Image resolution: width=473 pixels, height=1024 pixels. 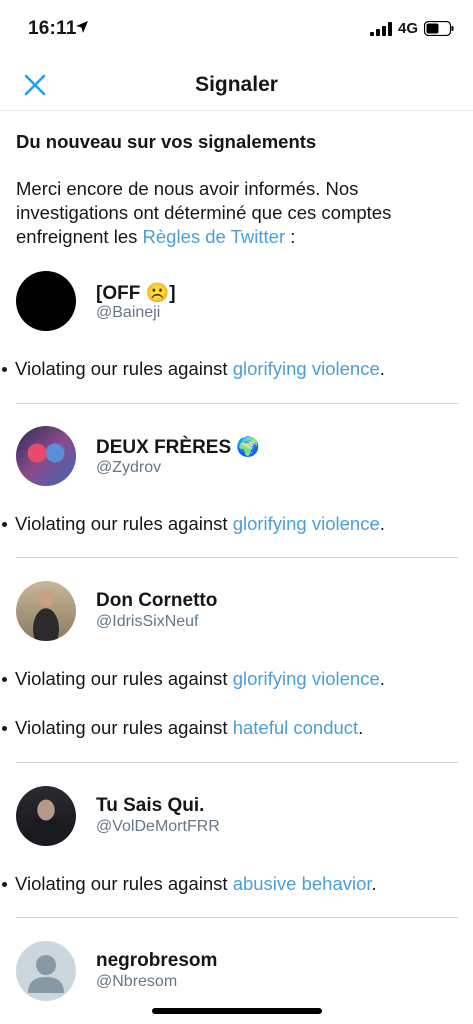 What do you see at coordinates (136, 982) in the screenshot?
I see `account-handle: @Nbresom` at bounding box center [136, 982].